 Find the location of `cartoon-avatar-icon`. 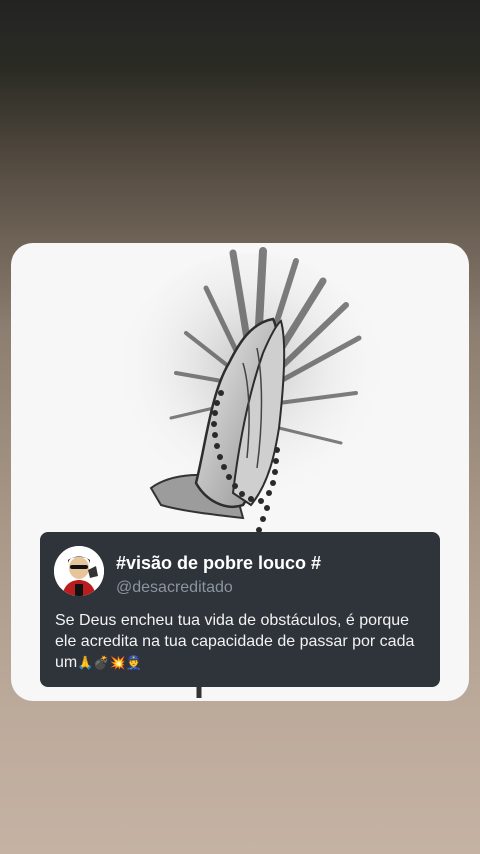

cartoon-avatar-icon is located at coordinates (79, 571).